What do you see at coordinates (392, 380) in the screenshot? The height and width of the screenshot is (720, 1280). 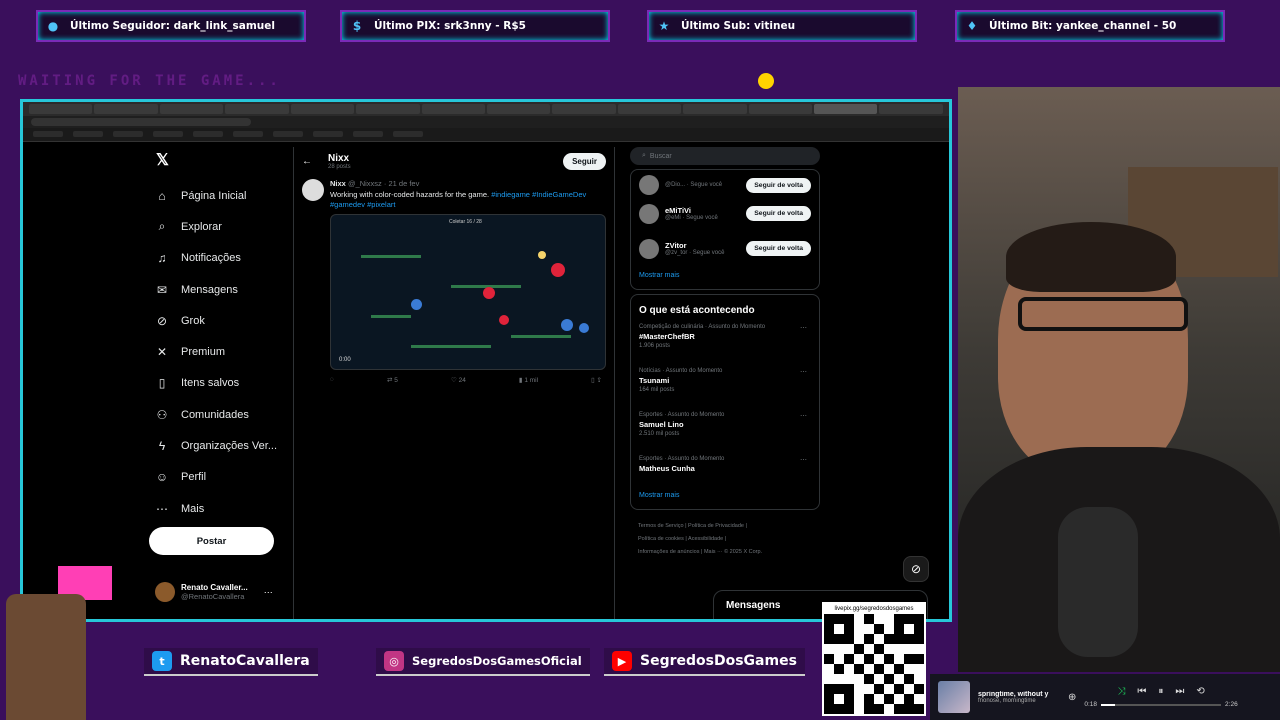 I see `retweet-button: ⇄ 5` at bounding box center [392, 380].